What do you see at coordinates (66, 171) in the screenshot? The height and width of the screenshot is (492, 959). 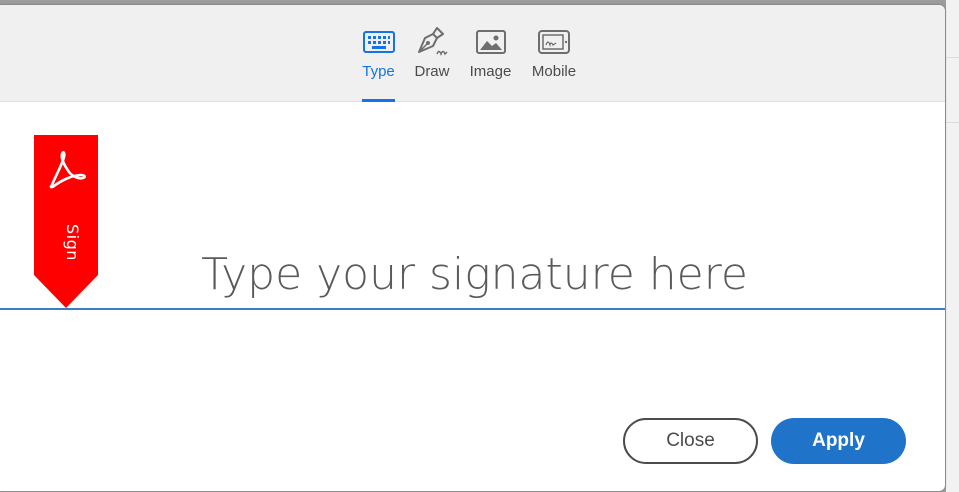 I see `adobe-acrobat-icon` at bounding box center [66, 171].